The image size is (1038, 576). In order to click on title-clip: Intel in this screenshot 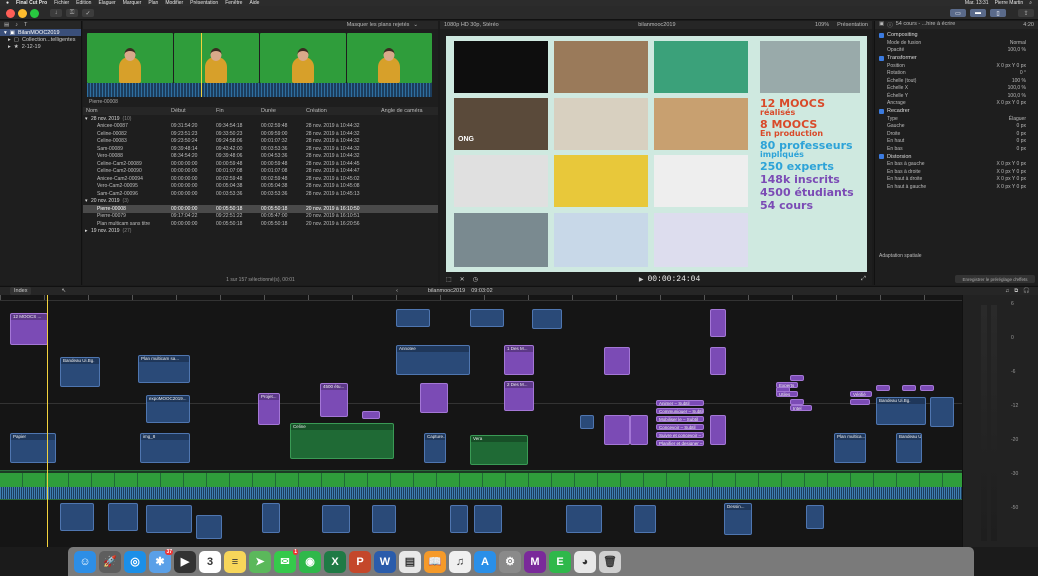, I will do `click(801, 408)`.